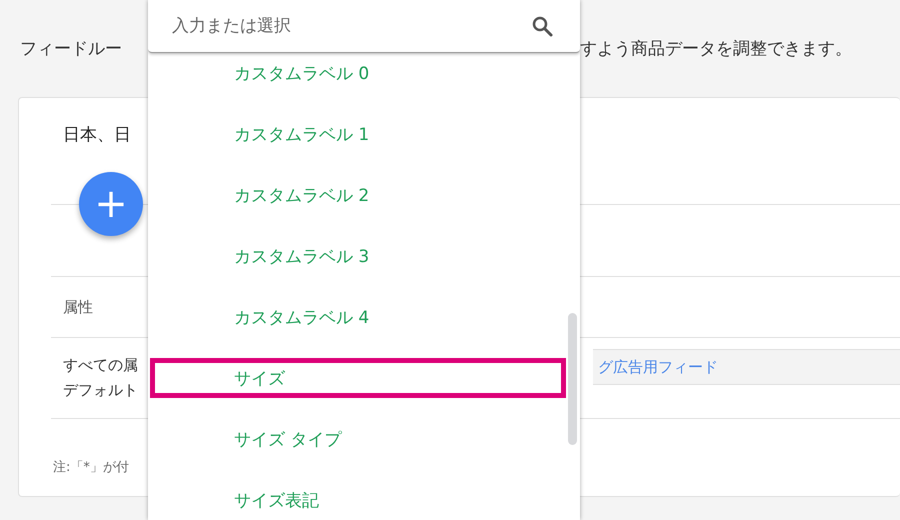  Describe the element at coordinates (716, 49) in the screenshot. I see `description-text: すよう商品データを調整できます。` at that location.